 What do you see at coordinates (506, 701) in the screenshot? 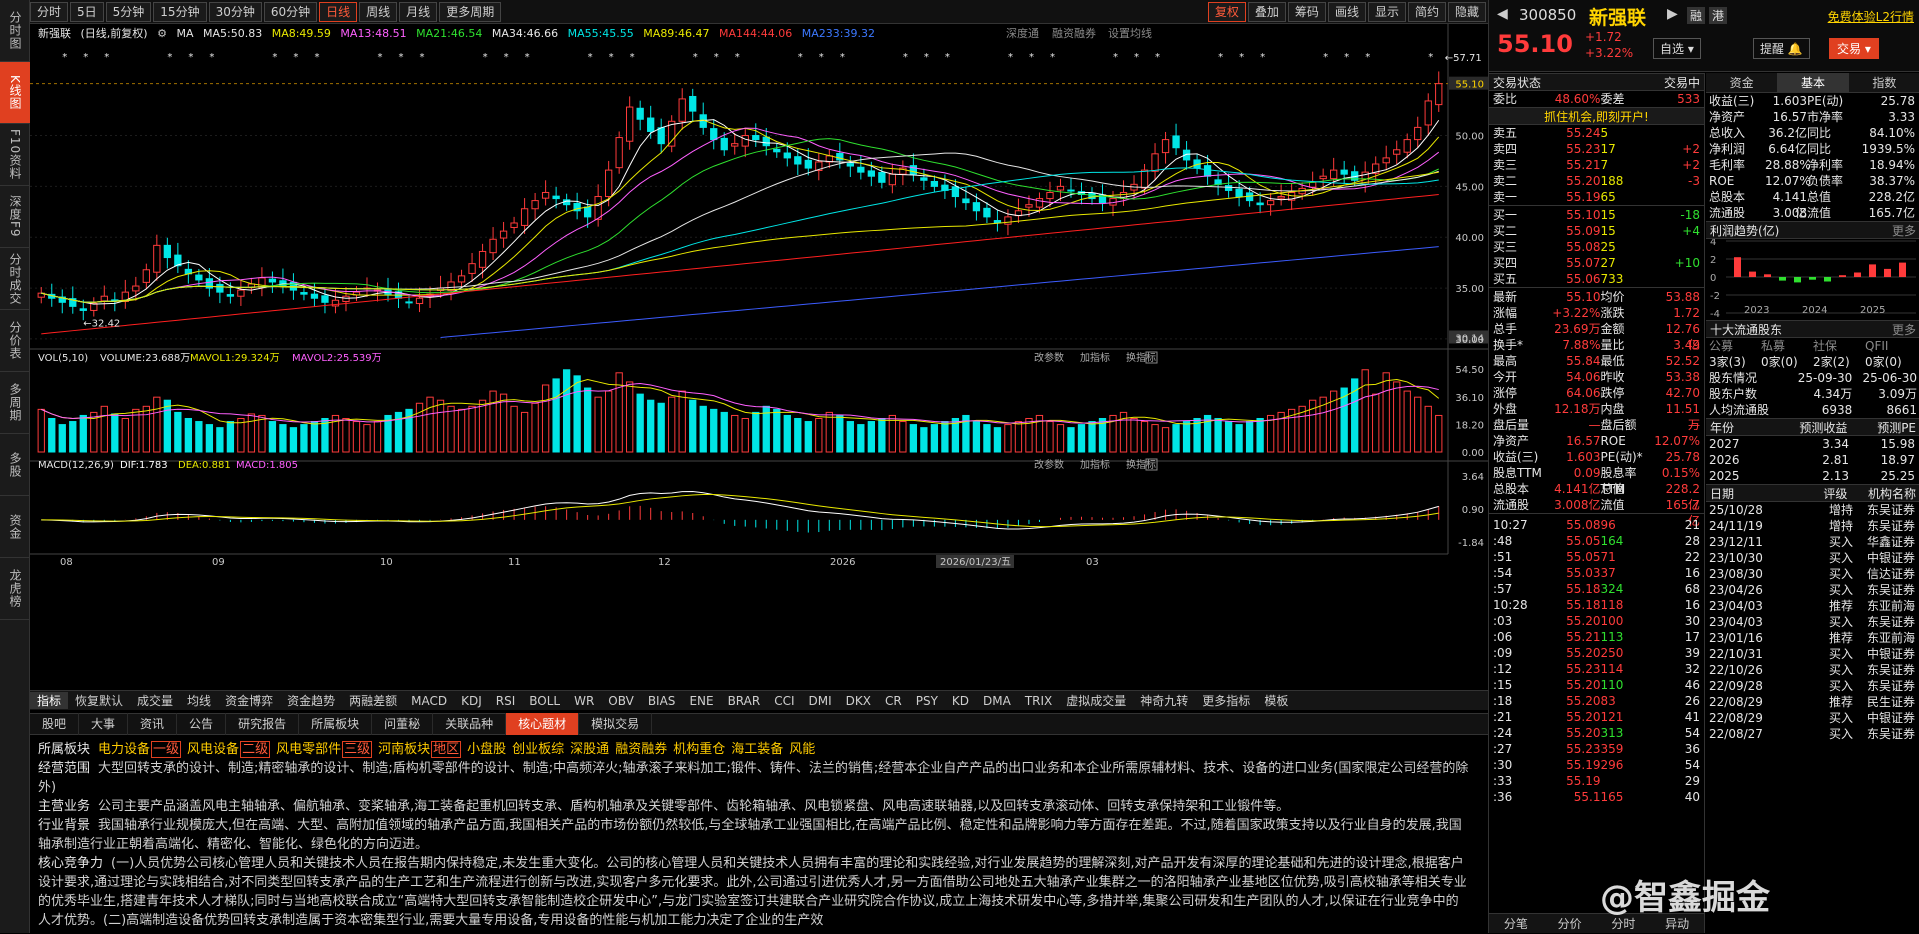
I see `indicator-tab-9: RSI` at bounding box center [506, 701].